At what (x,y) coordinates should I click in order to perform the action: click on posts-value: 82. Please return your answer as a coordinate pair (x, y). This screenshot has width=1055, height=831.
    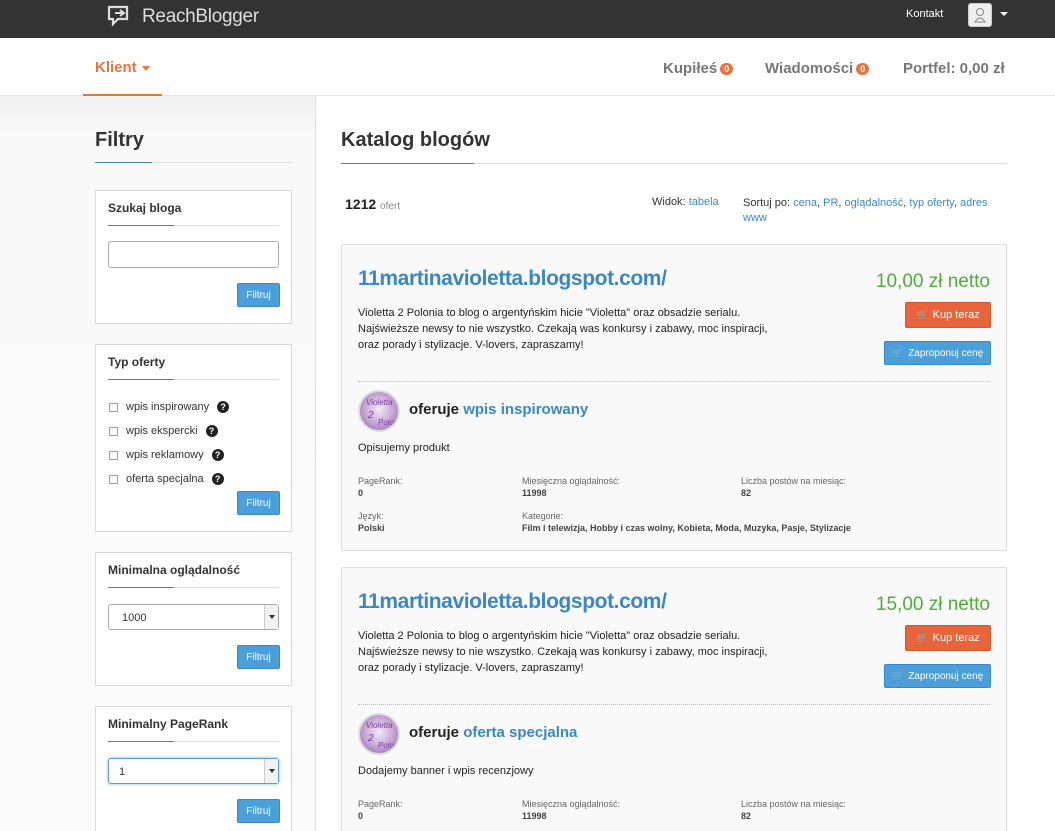
    Looking at the image, I should click on (746, 493).